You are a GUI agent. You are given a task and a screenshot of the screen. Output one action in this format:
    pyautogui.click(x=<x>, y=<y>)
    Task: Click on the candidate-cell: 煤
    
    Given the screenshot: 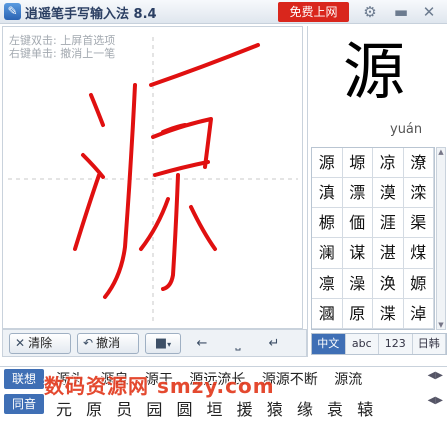 What is the action you would take?
    pyautogui.click(x=418, y=253)
    